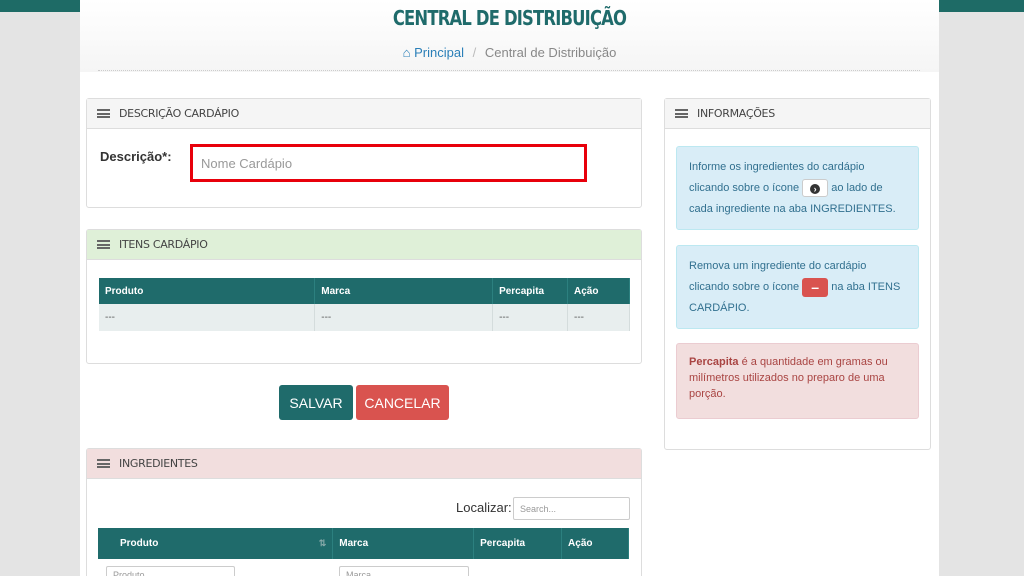  I want to click on ingredientes-table: Produto ⇅ Marca Percapita Ação, so click(363, 543).